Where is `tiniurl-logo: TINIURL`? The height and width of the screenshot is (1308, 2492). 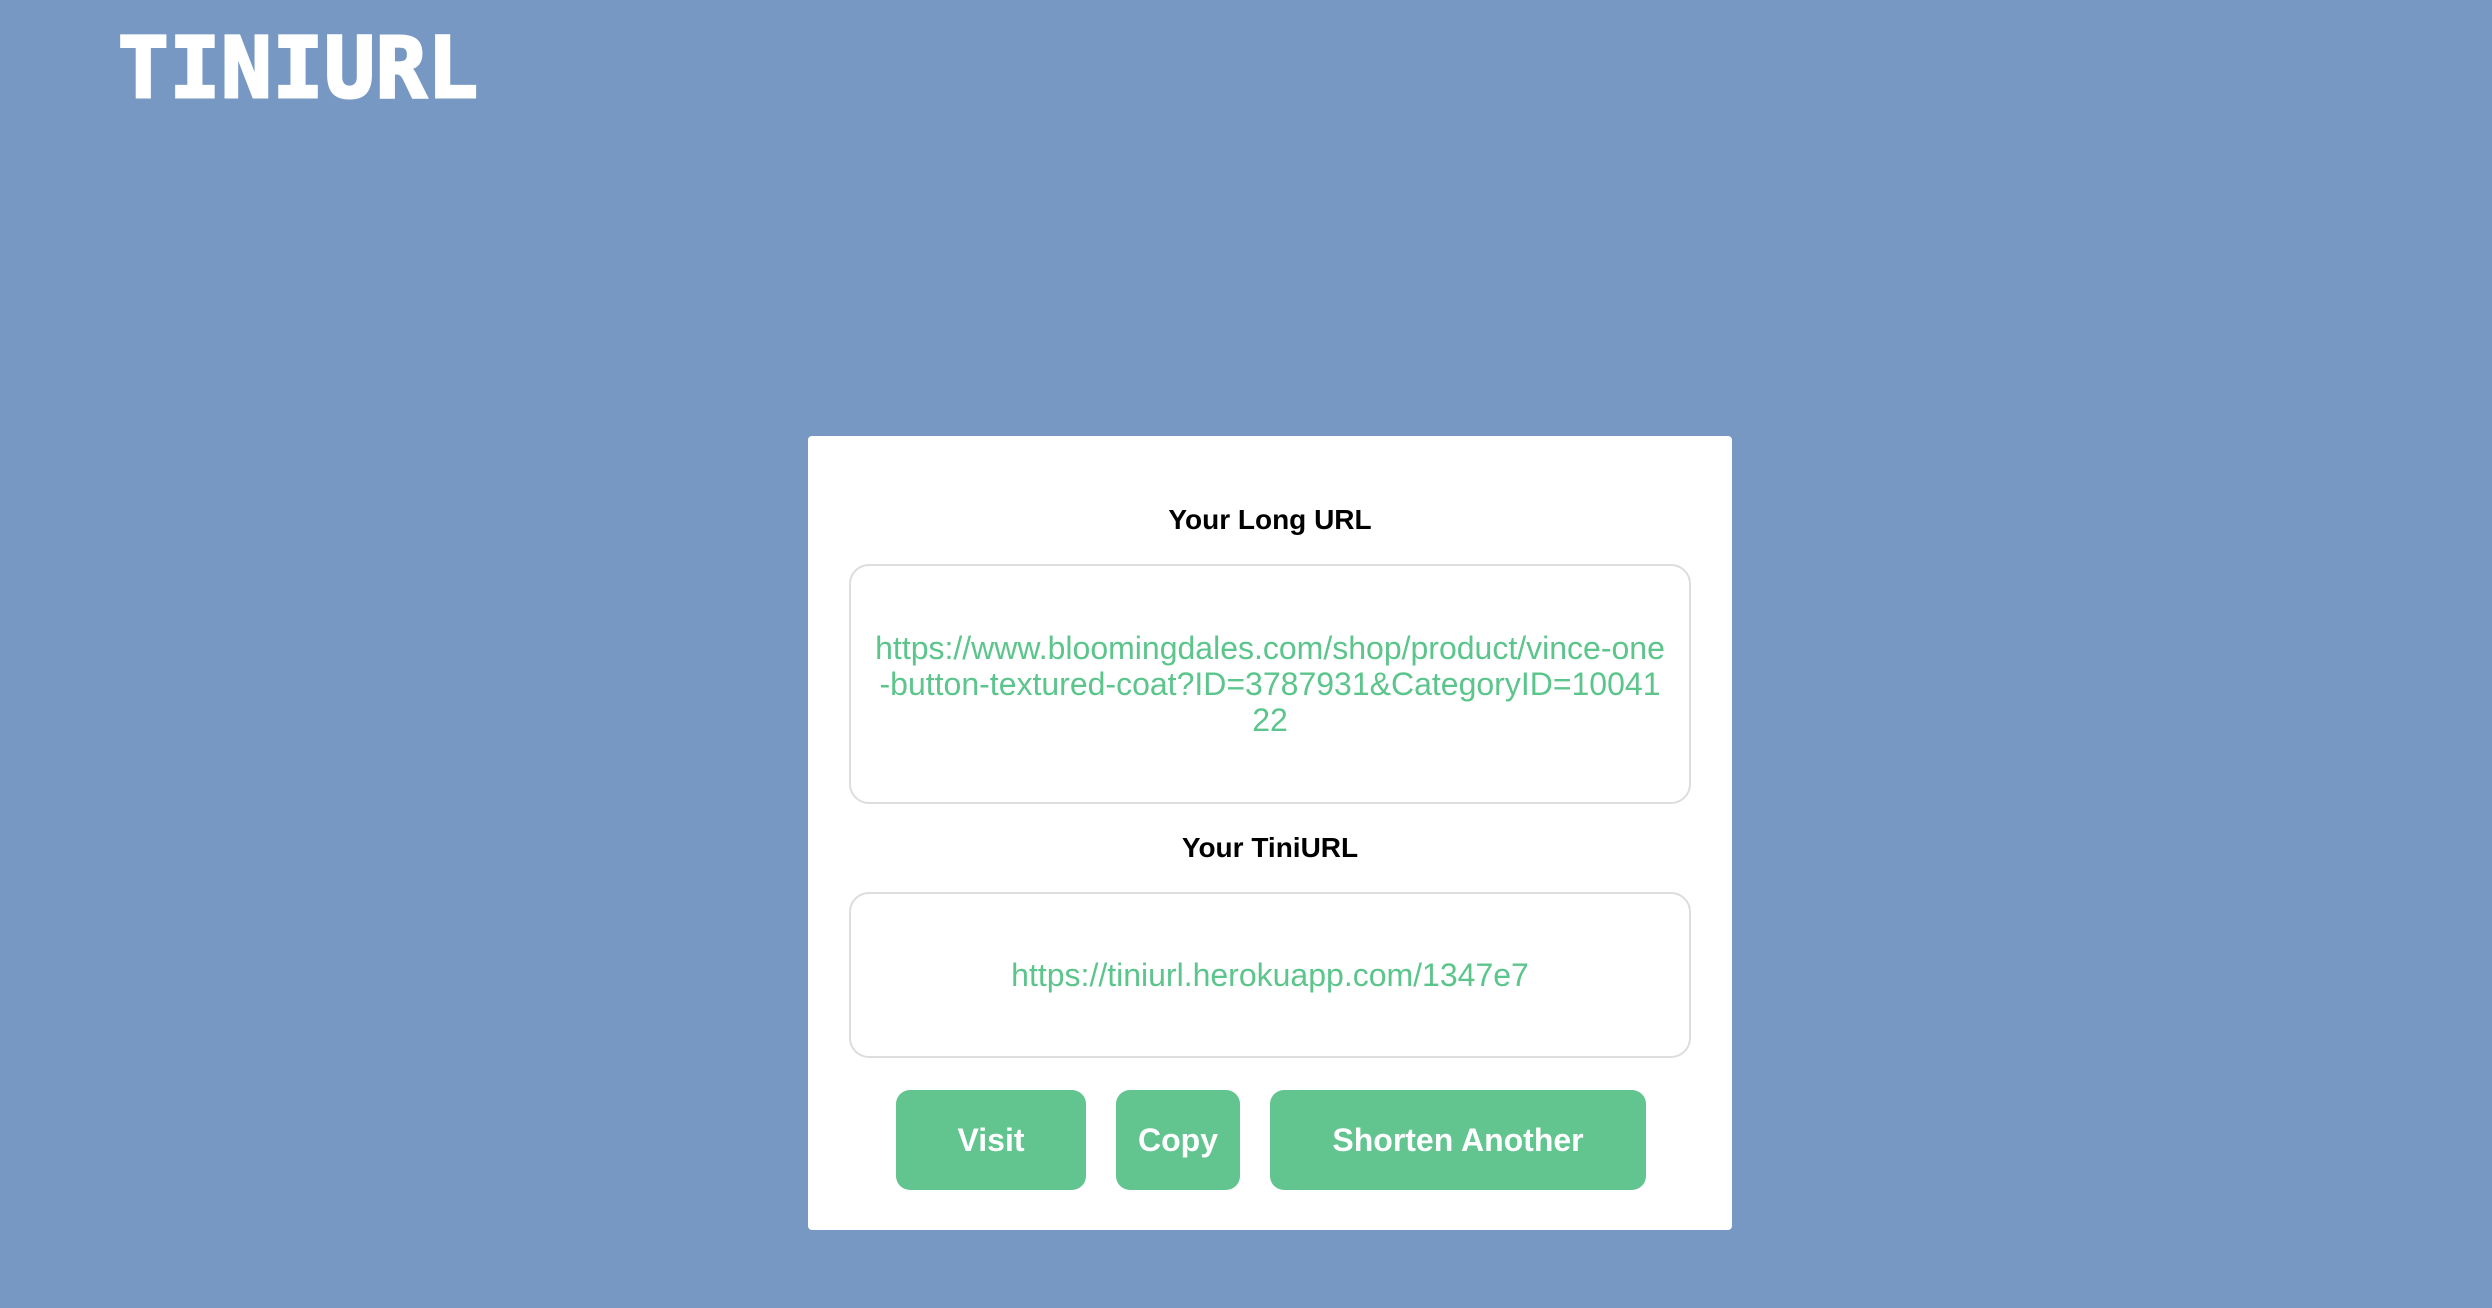 tiniurl-logo: TINIURL is located at coordinates (297, 68).